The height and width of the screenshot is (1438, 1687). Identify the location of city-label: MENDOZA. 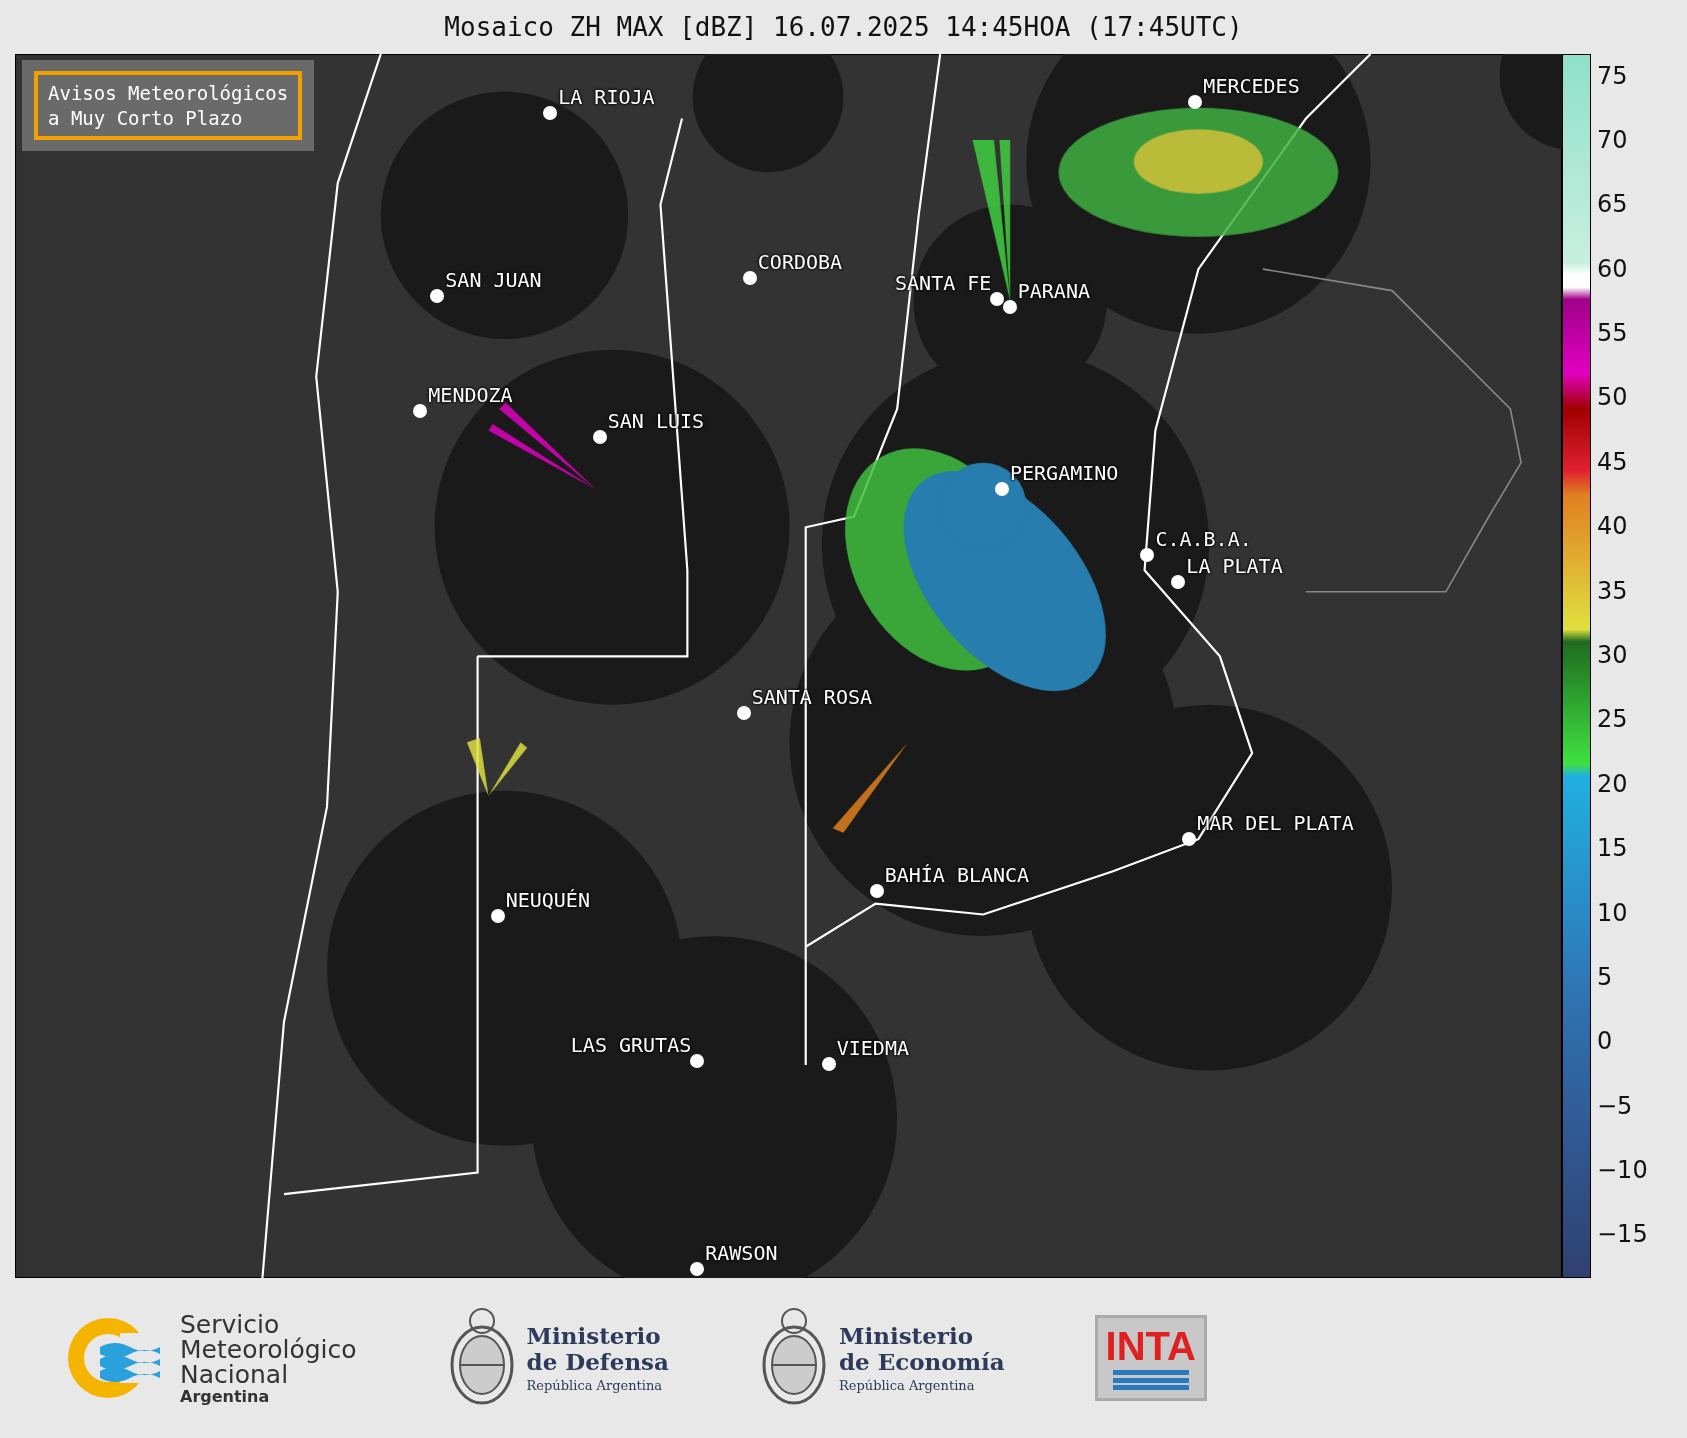
(470, 395).